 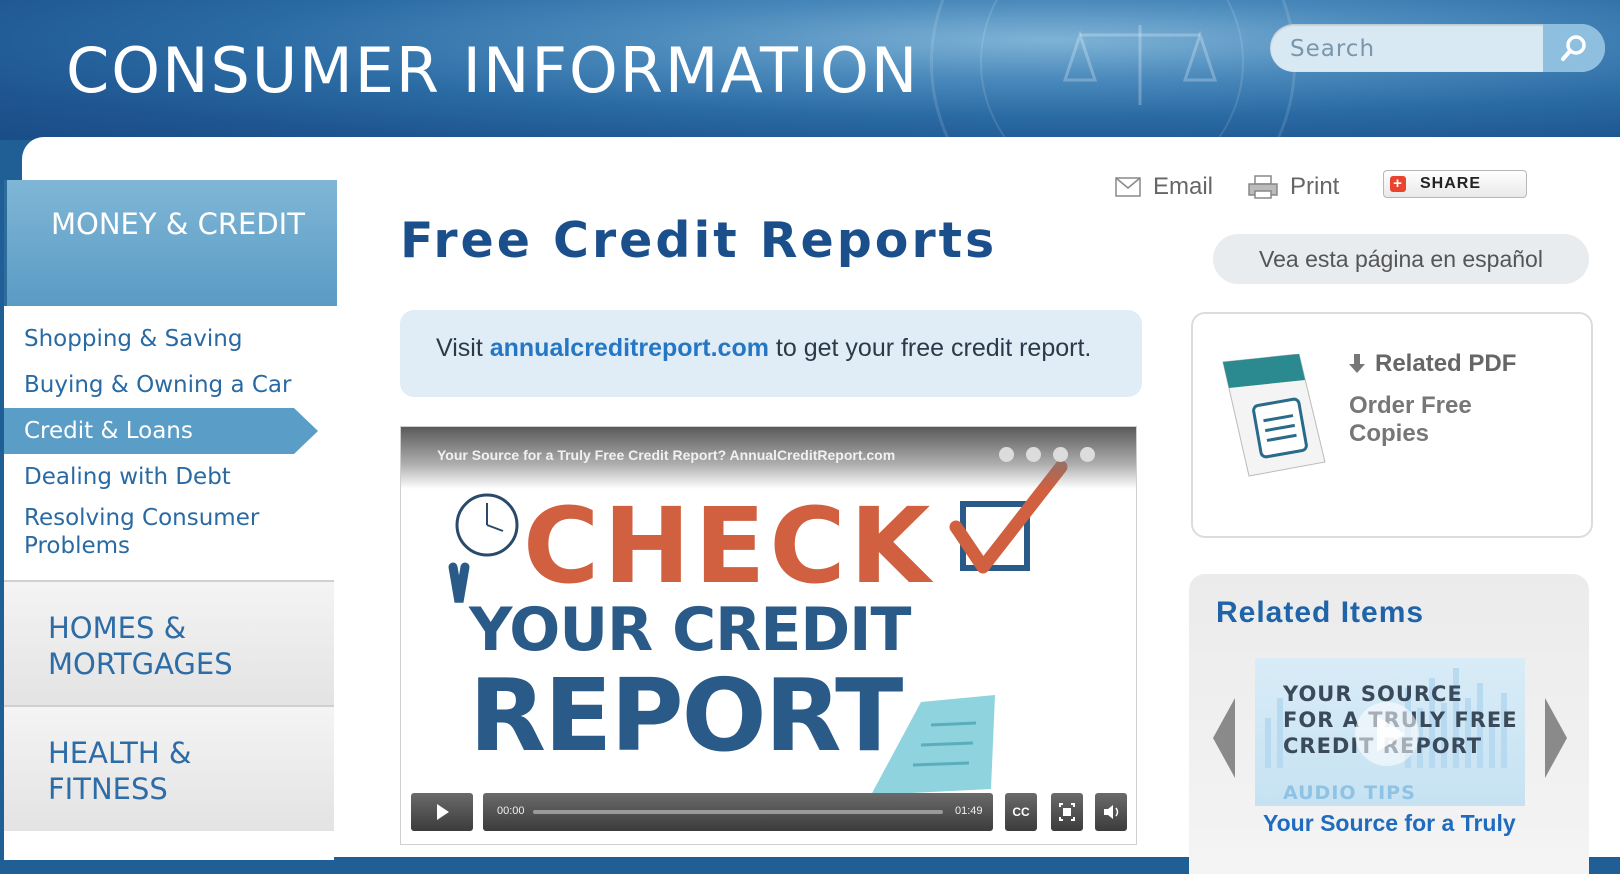 What do you see at coordinates (169, 339) in the screenshot?
I see `subnav-item-shopping-saving: Shopping & Saving` at bounding box center [169, 339].